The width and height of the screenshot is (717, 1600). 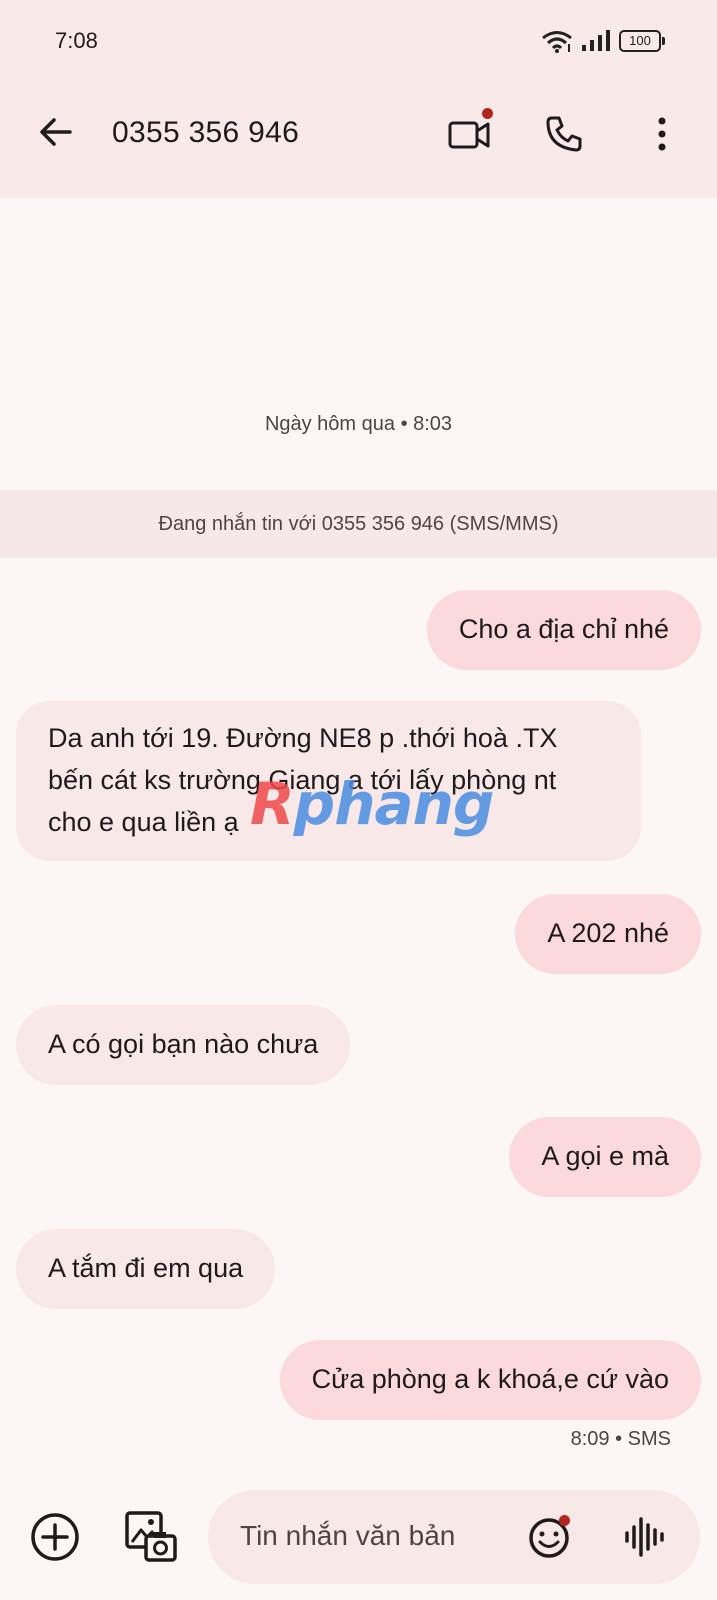 I want to click on message-bubble-outgoing: Cho a địa chỉ nhé, so click(x=563, y=630).